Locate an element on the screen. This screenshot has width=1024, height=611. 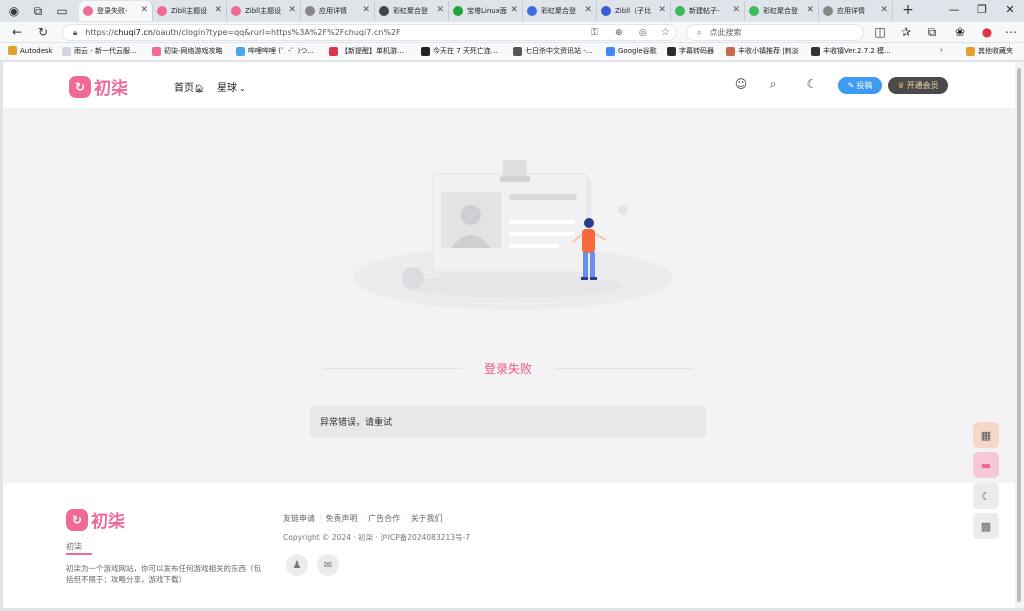
new-tab-button: + is located at coordinates (908, 10).